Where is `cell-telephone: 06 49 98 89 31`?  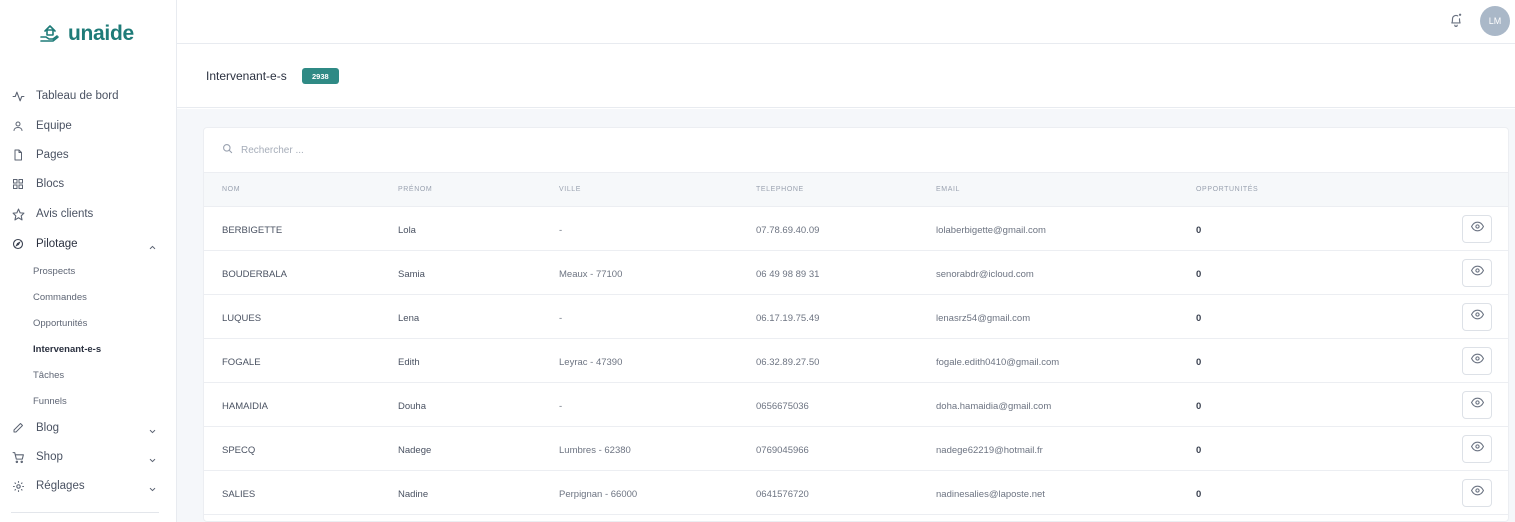
cell-telephone: 06 49 98 89 31 is located at coordinates (788, 274).